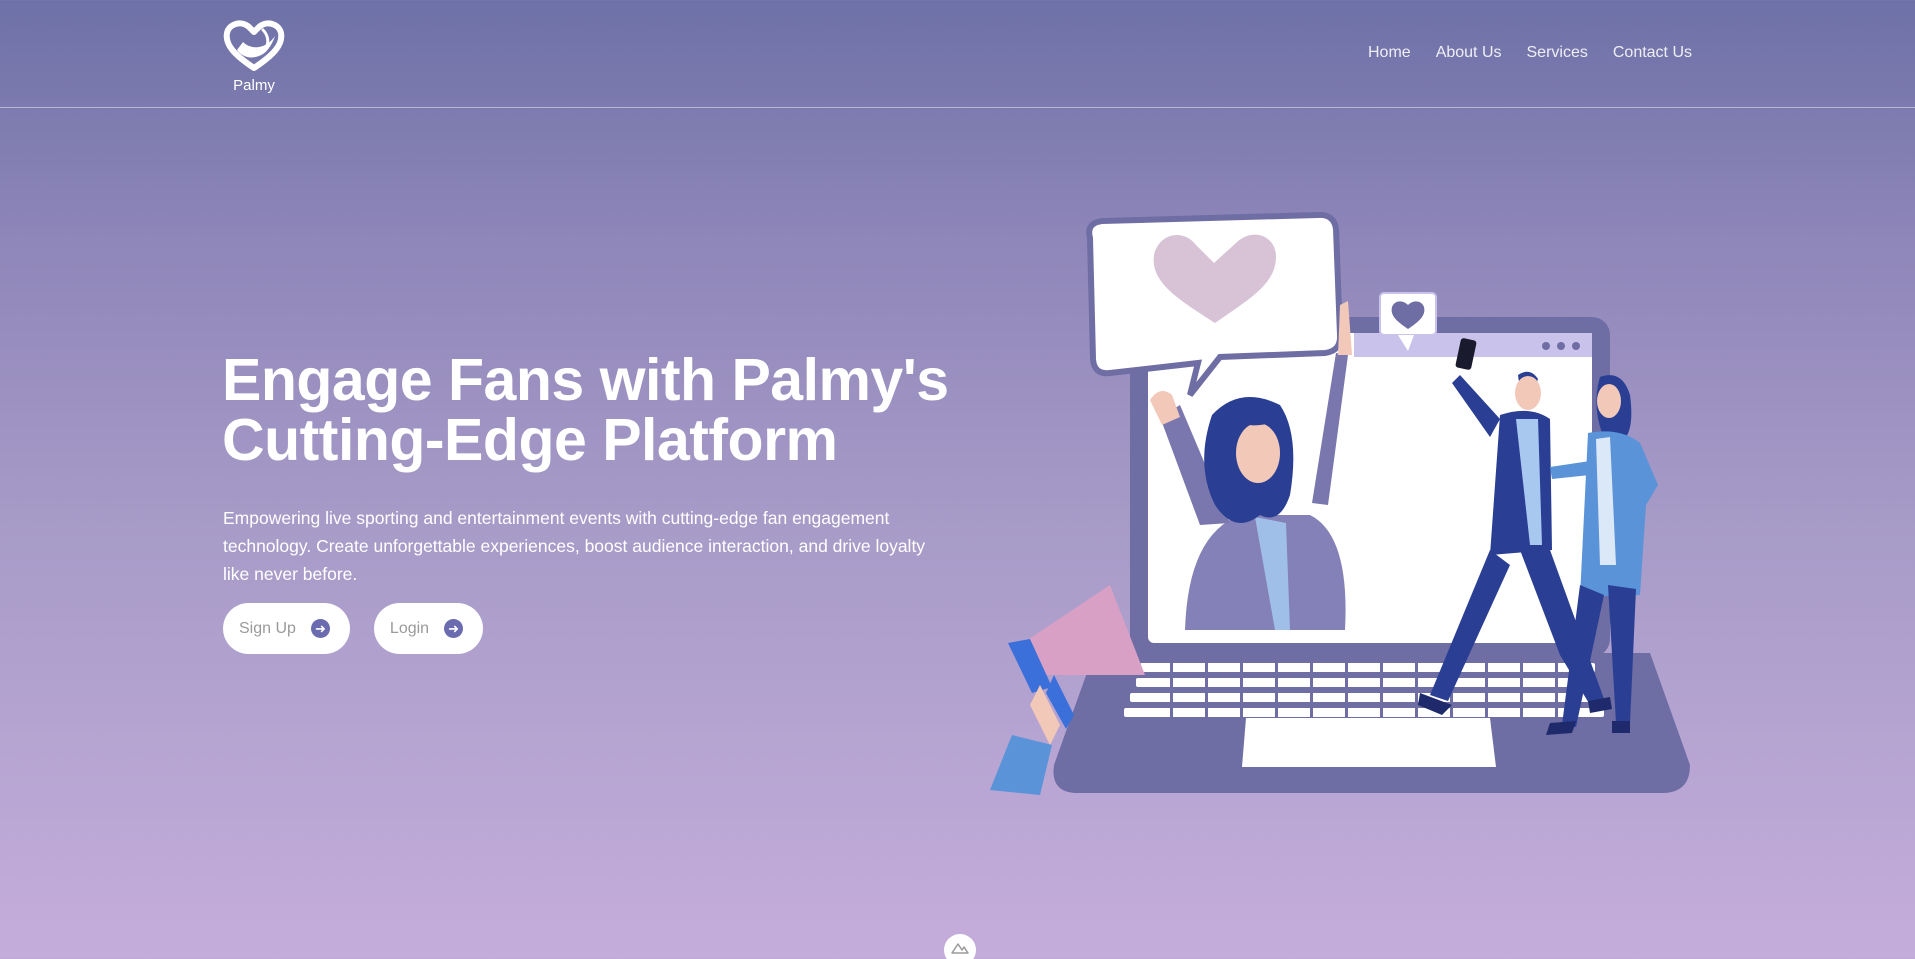  What do you see at coordinates (957, 54) in the screenshot?
I see `navbar: Palmy Home About Us Services Contact Us` at bounding box center [957, 54].